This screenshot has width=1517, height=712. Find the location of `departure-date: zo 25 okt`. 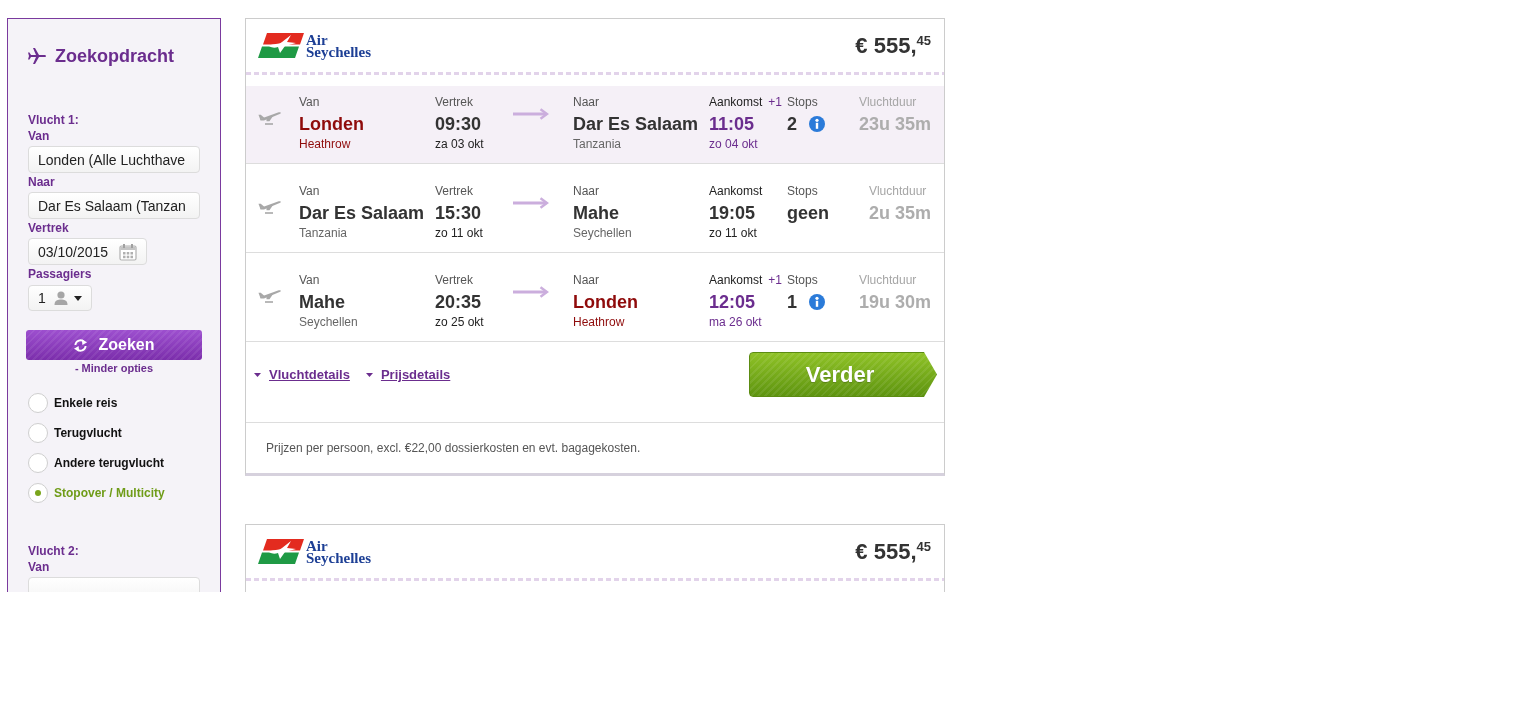

departure-date: zo 25 okt is located at coordinates (459, 322).